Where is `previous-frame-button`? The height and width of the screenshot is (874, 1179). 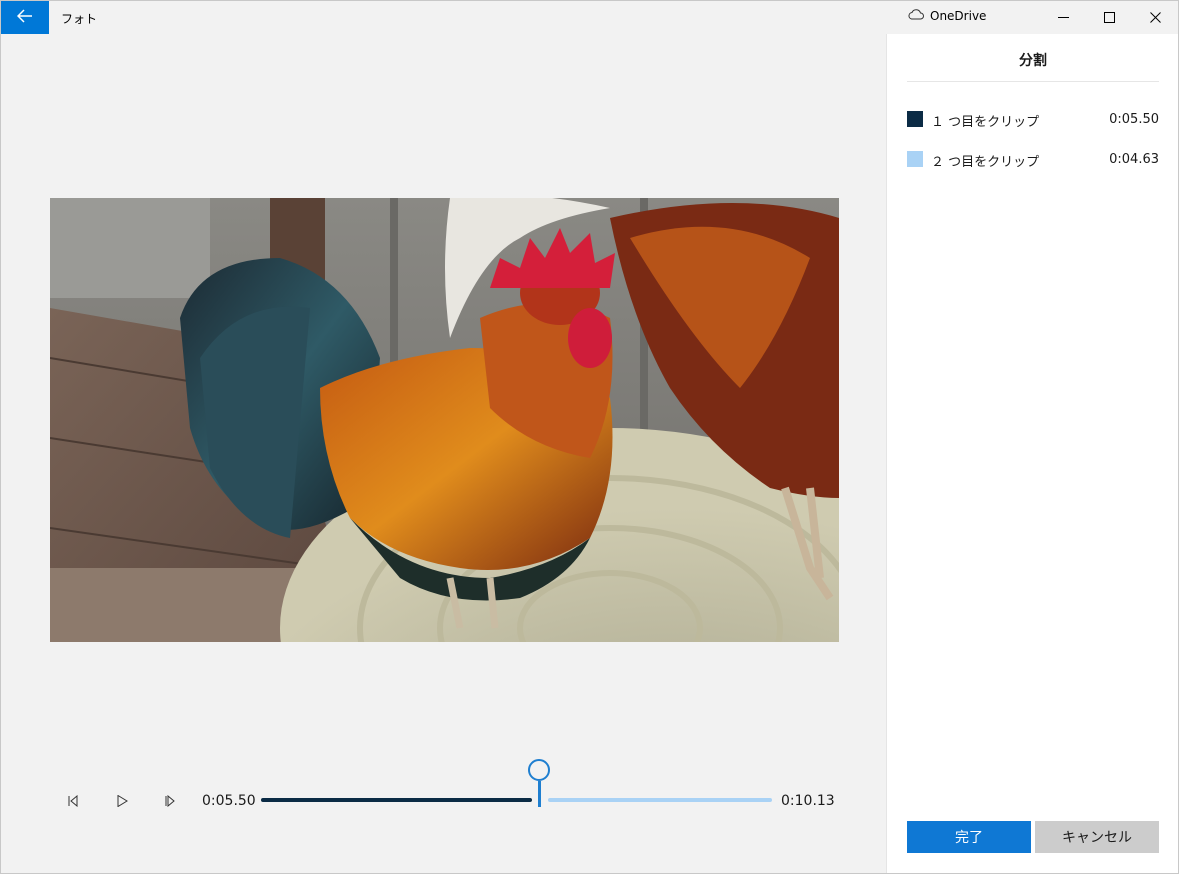 previous-frame-button is located at coordinates (73, 801).